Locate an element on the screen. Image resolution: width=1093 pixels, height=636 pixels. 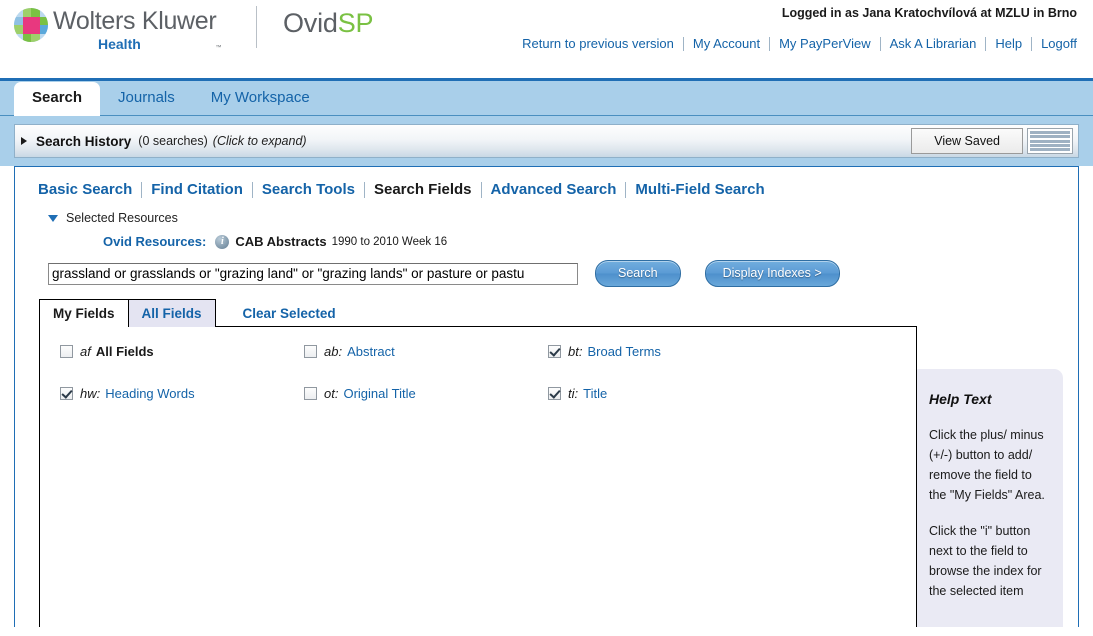
product-suffix: SP is located at coordinates (355, 23).